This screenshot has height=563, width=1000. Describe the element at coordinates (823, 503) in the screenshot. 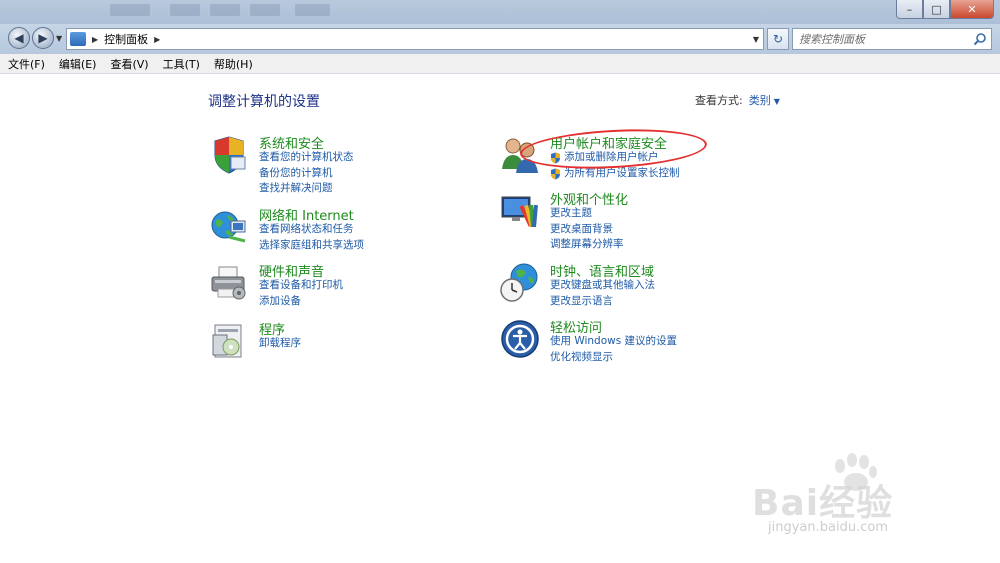

I see `watermark-brand: Bai经验` at that location.